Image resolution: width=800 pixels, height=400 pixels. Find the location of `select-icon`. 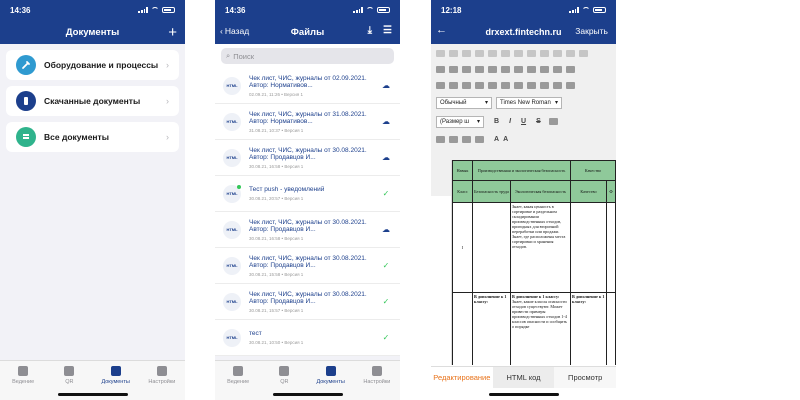

select-icon is located at coordinates (531, 85).